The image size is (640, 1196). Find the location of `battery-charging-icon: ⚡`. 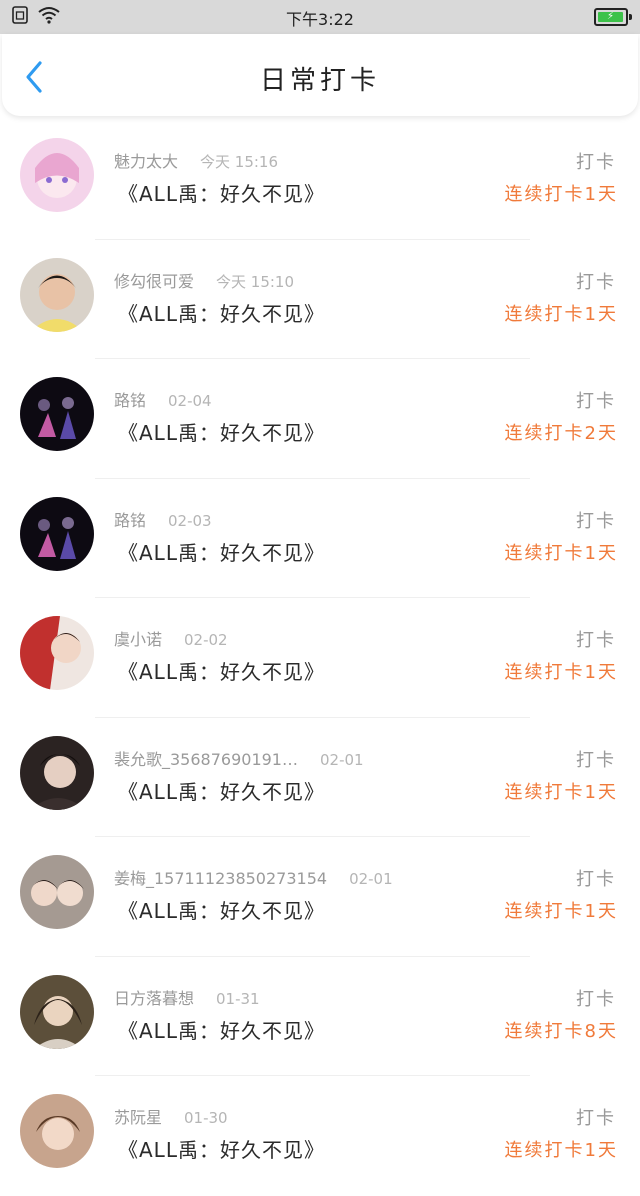

battery-charging-icon: ⚡ is located at coordinates (610, 17).